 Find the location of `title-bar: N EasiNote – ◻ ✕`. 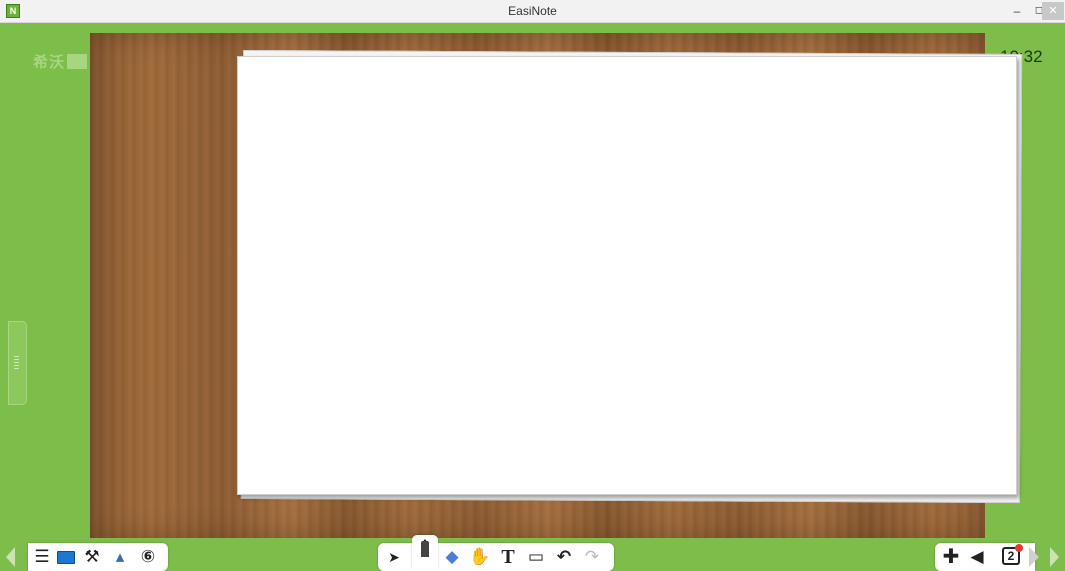

title-bar: N EasiNote – ◻ ✕ is located at coordinates (532, 11).